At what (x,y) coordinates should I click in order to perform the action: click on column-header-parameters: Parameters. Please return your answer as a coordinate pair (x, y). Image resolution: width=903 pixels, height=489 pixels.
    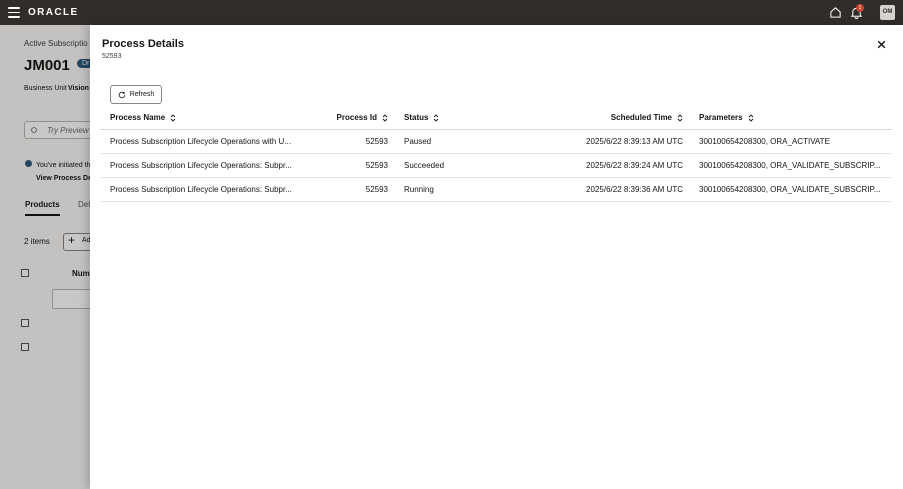
    Looking at the image, I should click on (791, 118).